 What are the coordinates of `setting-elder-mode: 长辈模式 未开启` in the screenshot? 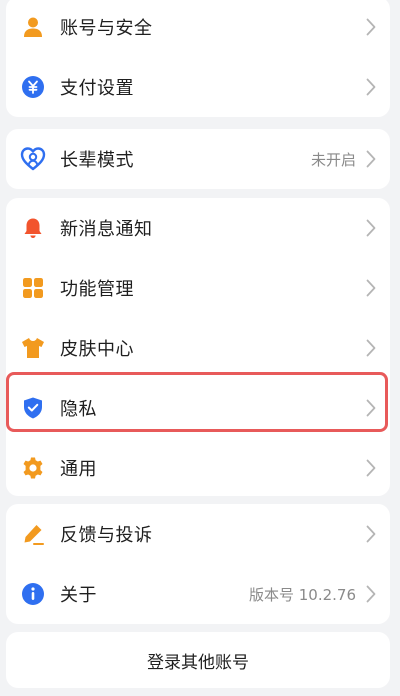 It's located at (198, 159).